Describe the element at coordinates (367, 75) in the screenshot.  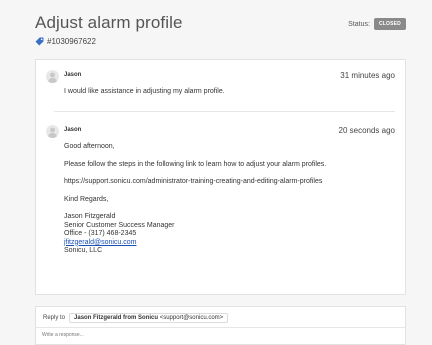
I see `message-time: 31 minutes ago` at that location.